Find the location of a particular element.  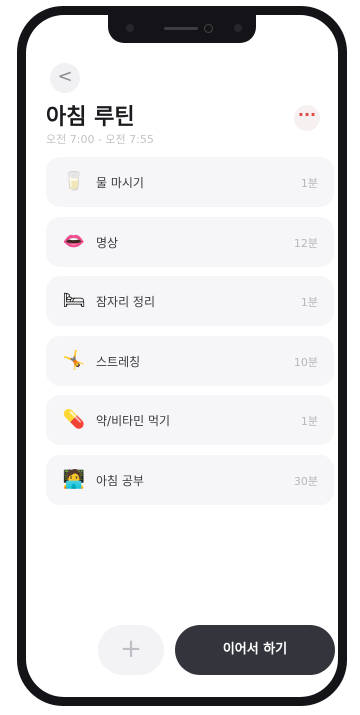

routine-item-duration: 30분 is located at coordinates (305, 481).